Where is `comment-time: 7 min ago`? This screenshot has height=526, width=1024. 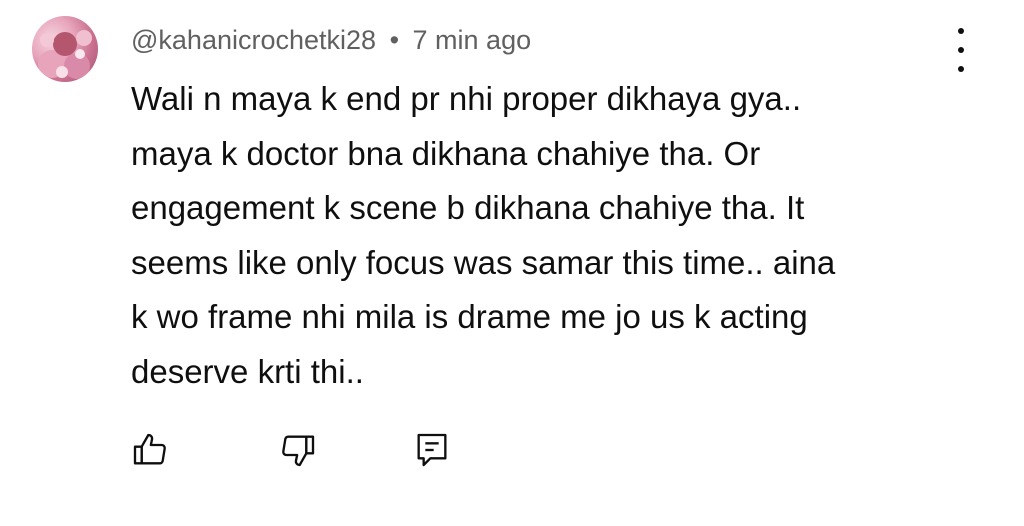 comment-time: 7 min ago is located at coordinates (472, 40).